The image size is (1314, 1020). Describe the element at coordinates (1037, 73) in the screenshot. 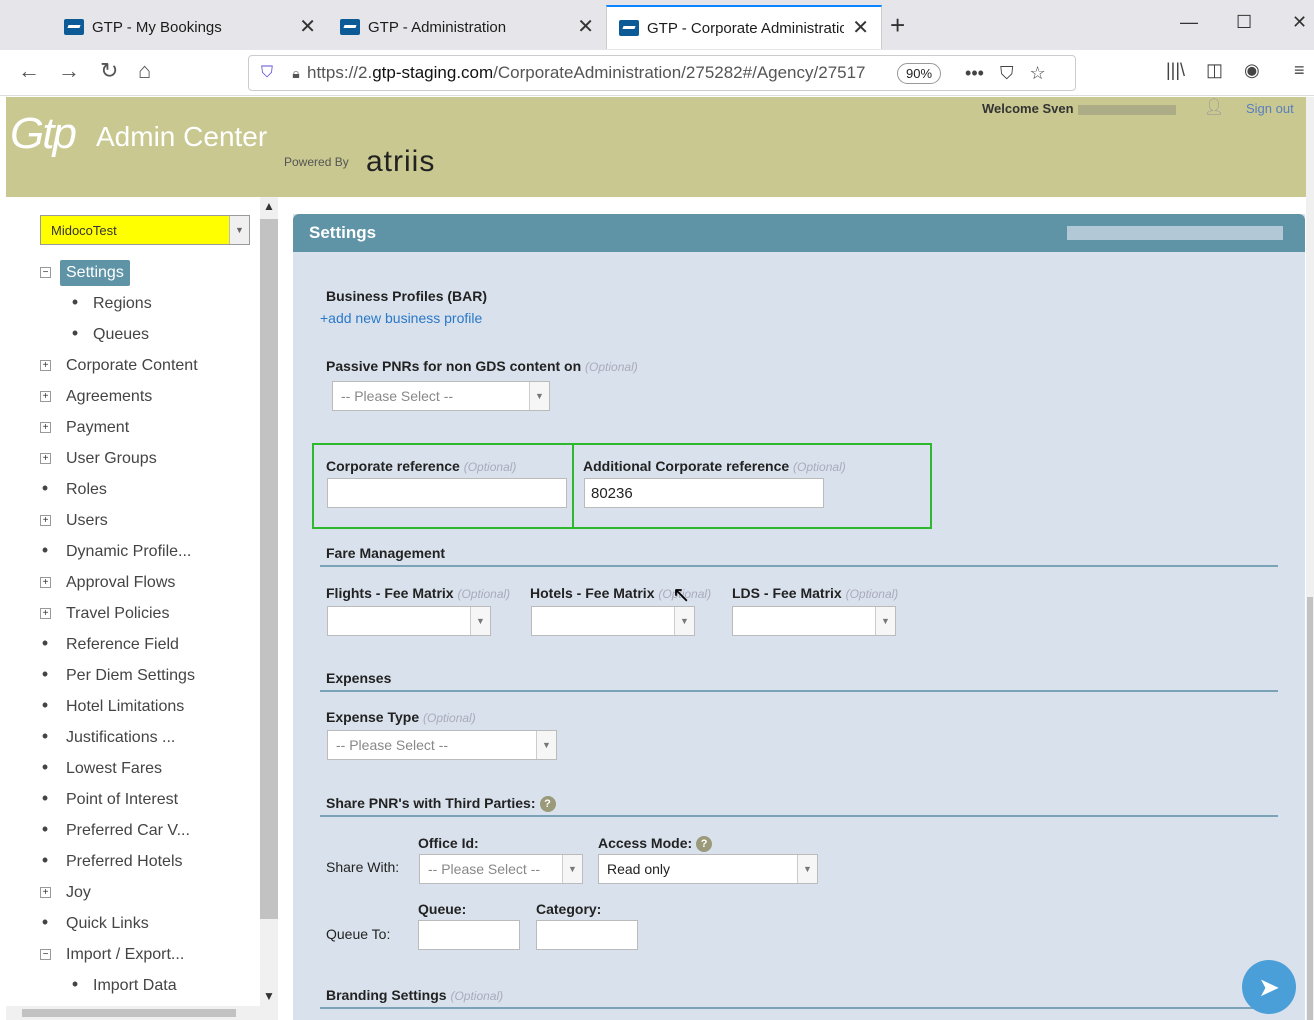

I see `bookmark-star-icon: ☆` at that location.